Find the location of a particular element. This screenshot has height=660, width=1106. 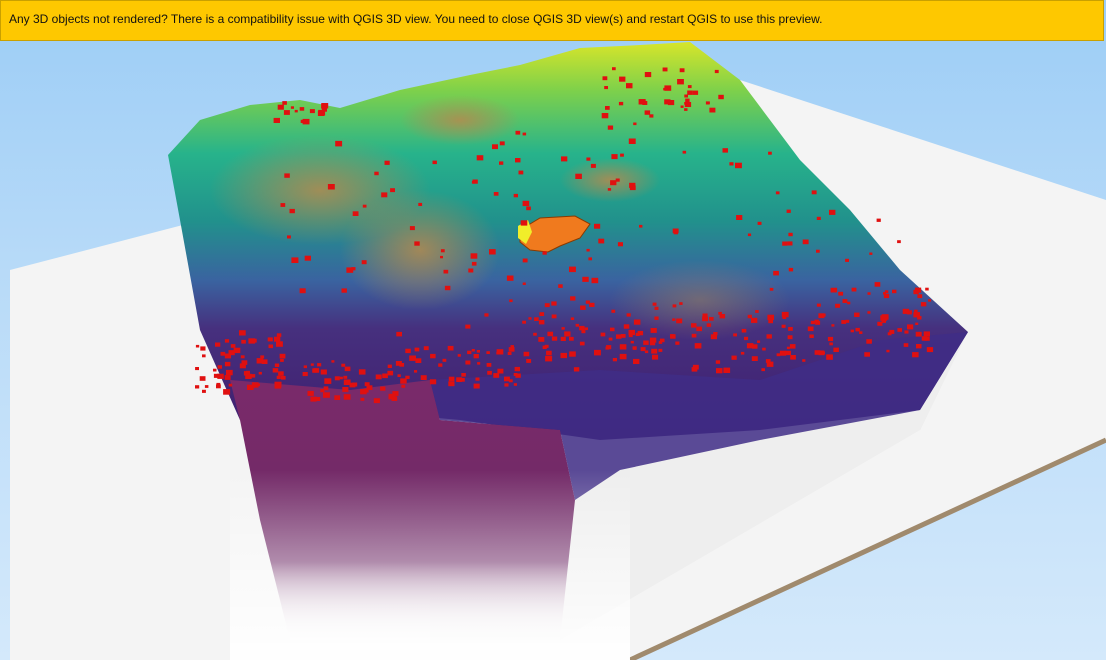

terrain-fade is located at coordinates (430, 565).